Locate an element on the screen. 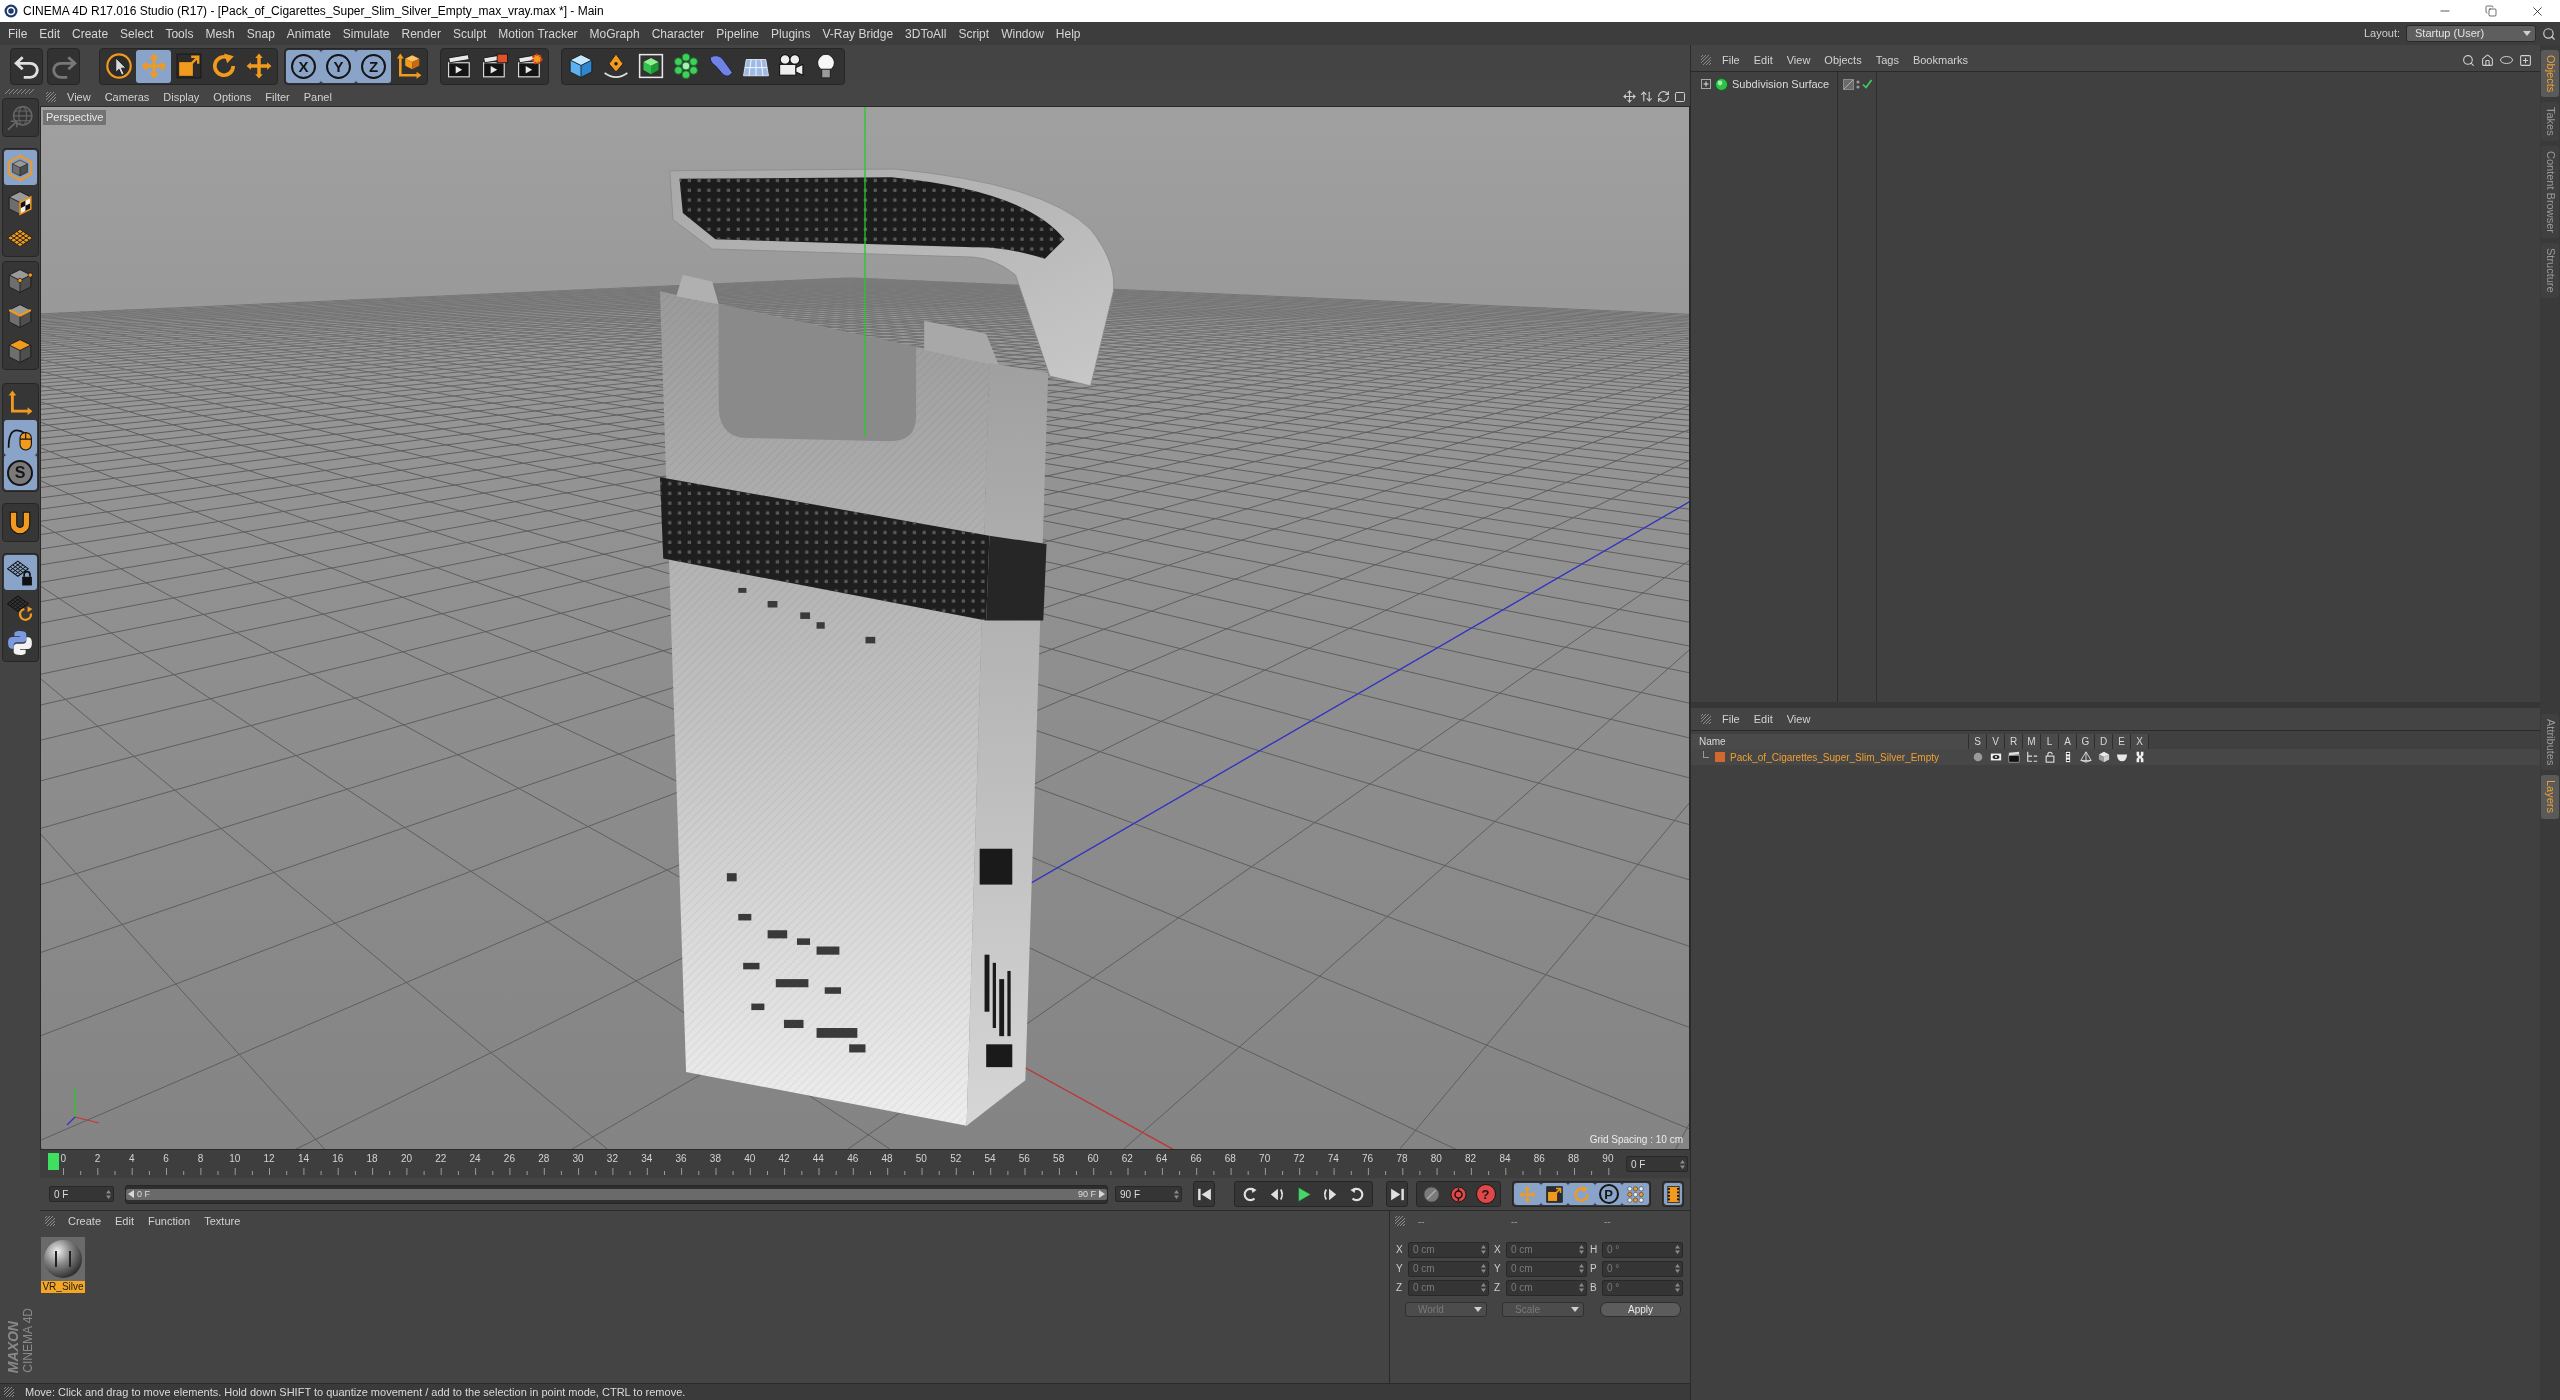 The image size is (2560, 1400). check-icon is located at coordinates (1867, 84).